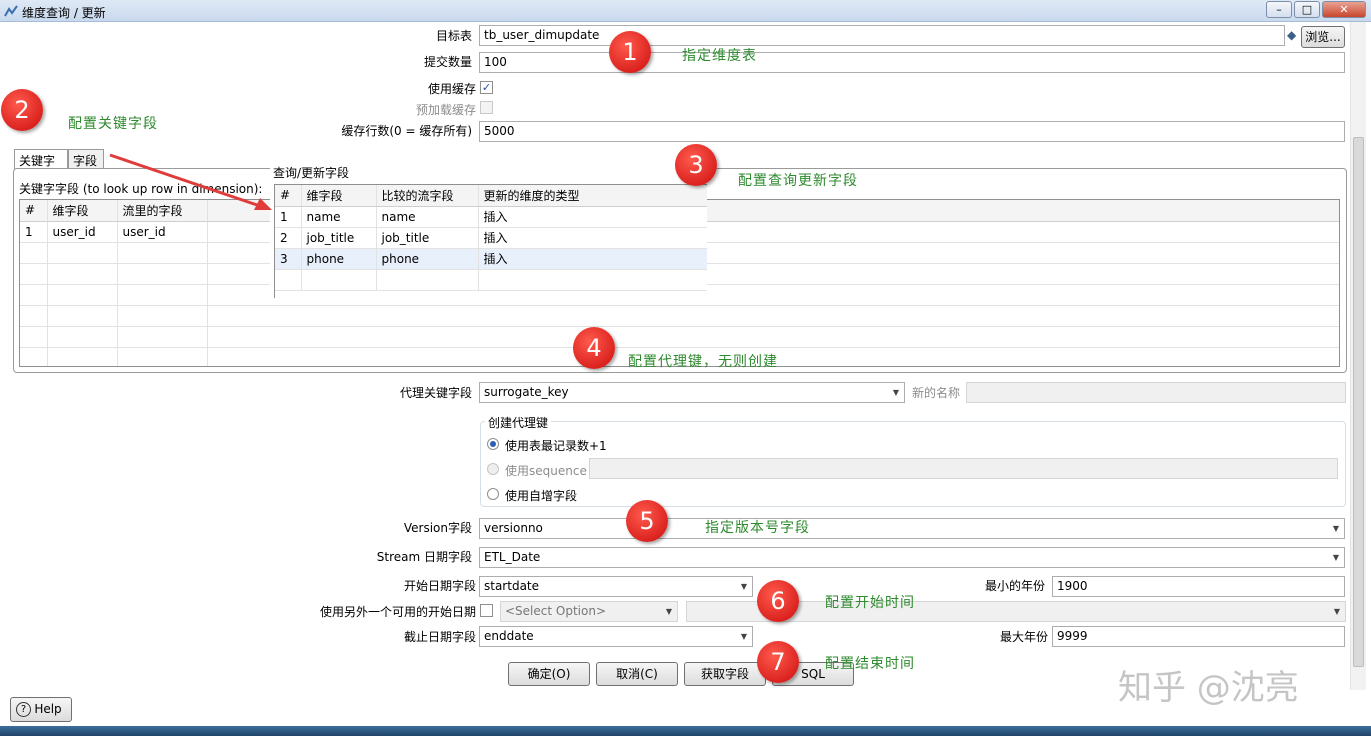  What do you see at coordinates (493, 469) in the screenshot?
I see `radio-sequence` at bounding box center [493, 469].